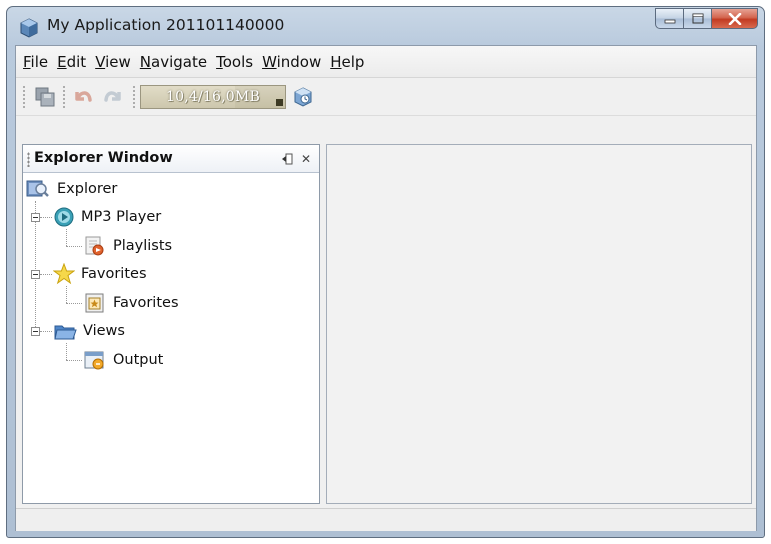  What do you see at coordinates (279, 102) in the screenshot?
I see `memory-marker` at bounding box center [279, 102].